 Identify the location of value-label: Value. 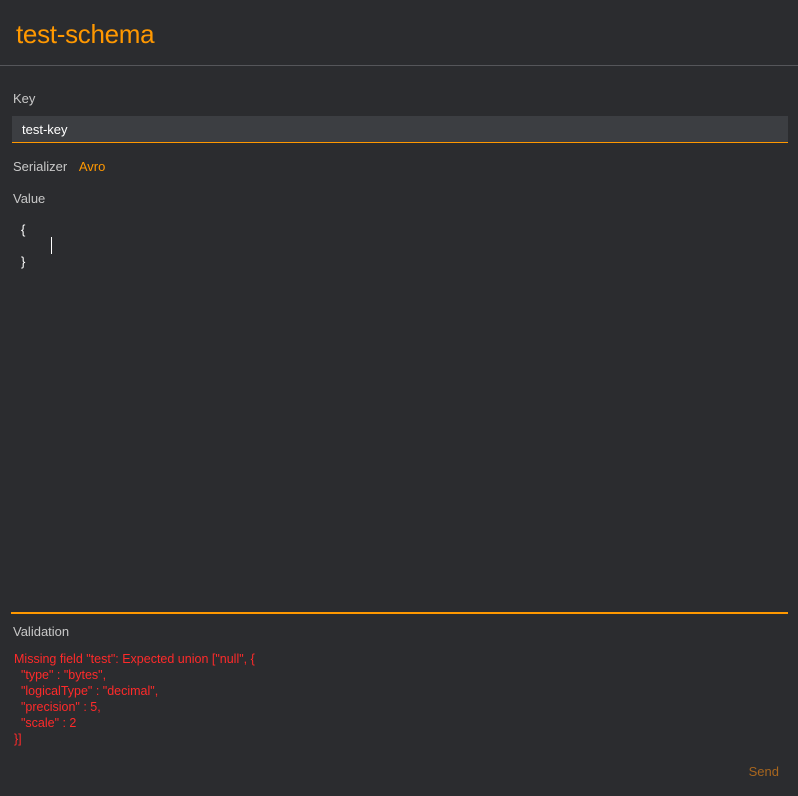
(29, 198).